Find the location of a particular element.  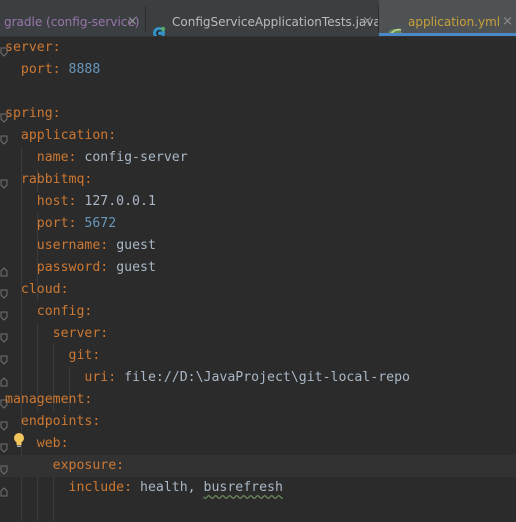

yaml-key: git is located at coordinates (80, 355).